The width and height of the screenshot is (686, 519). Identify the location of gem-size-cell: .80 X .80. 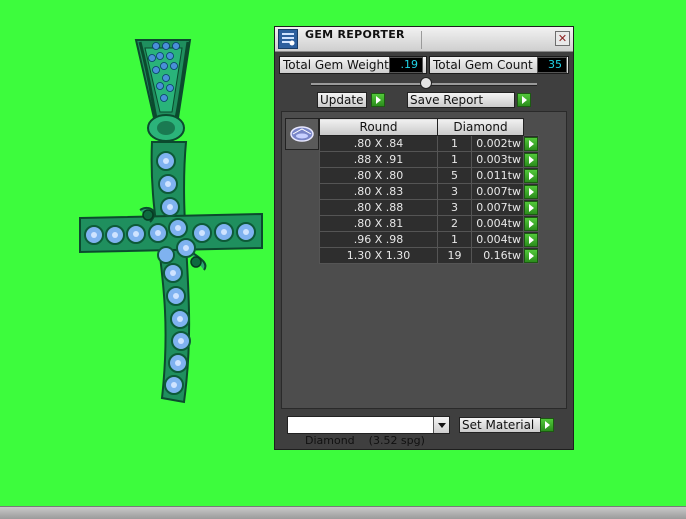
(378, 175).